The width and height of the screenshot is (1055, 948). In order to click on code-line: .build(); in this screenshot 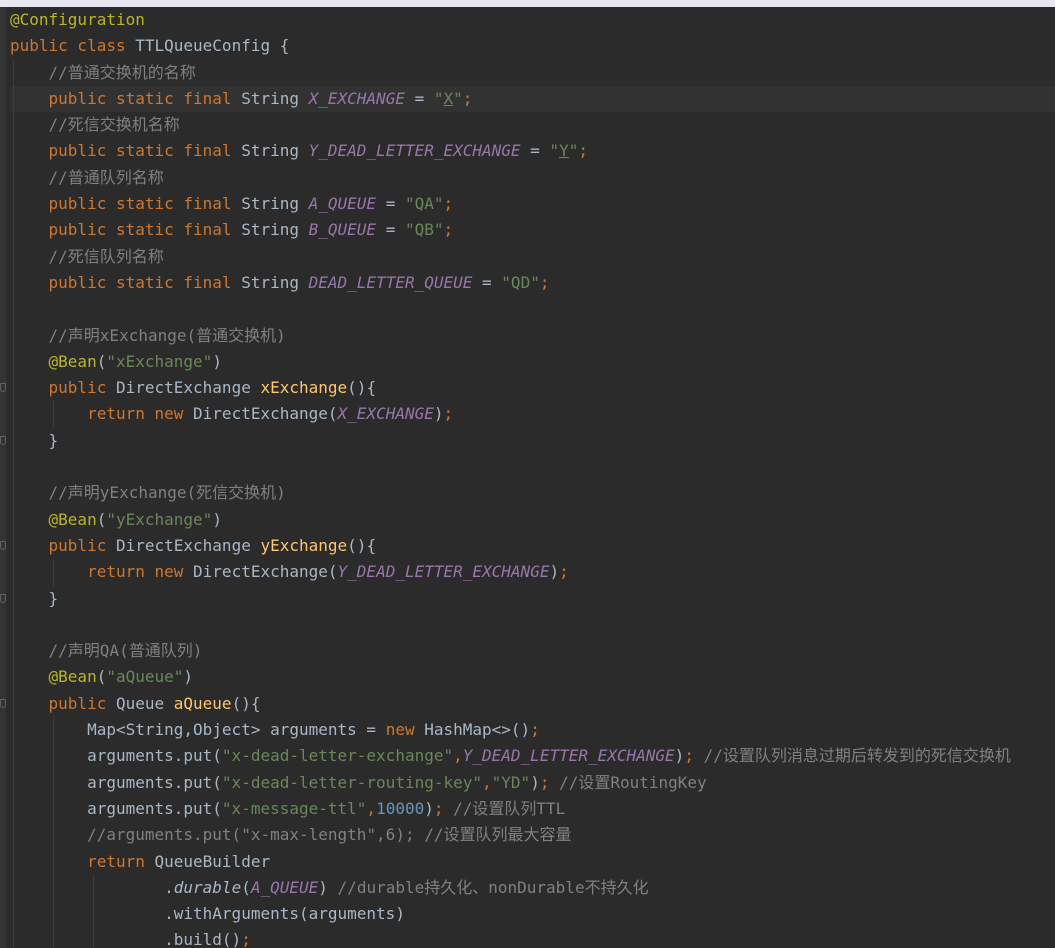, I will do `click(532, 937)`.